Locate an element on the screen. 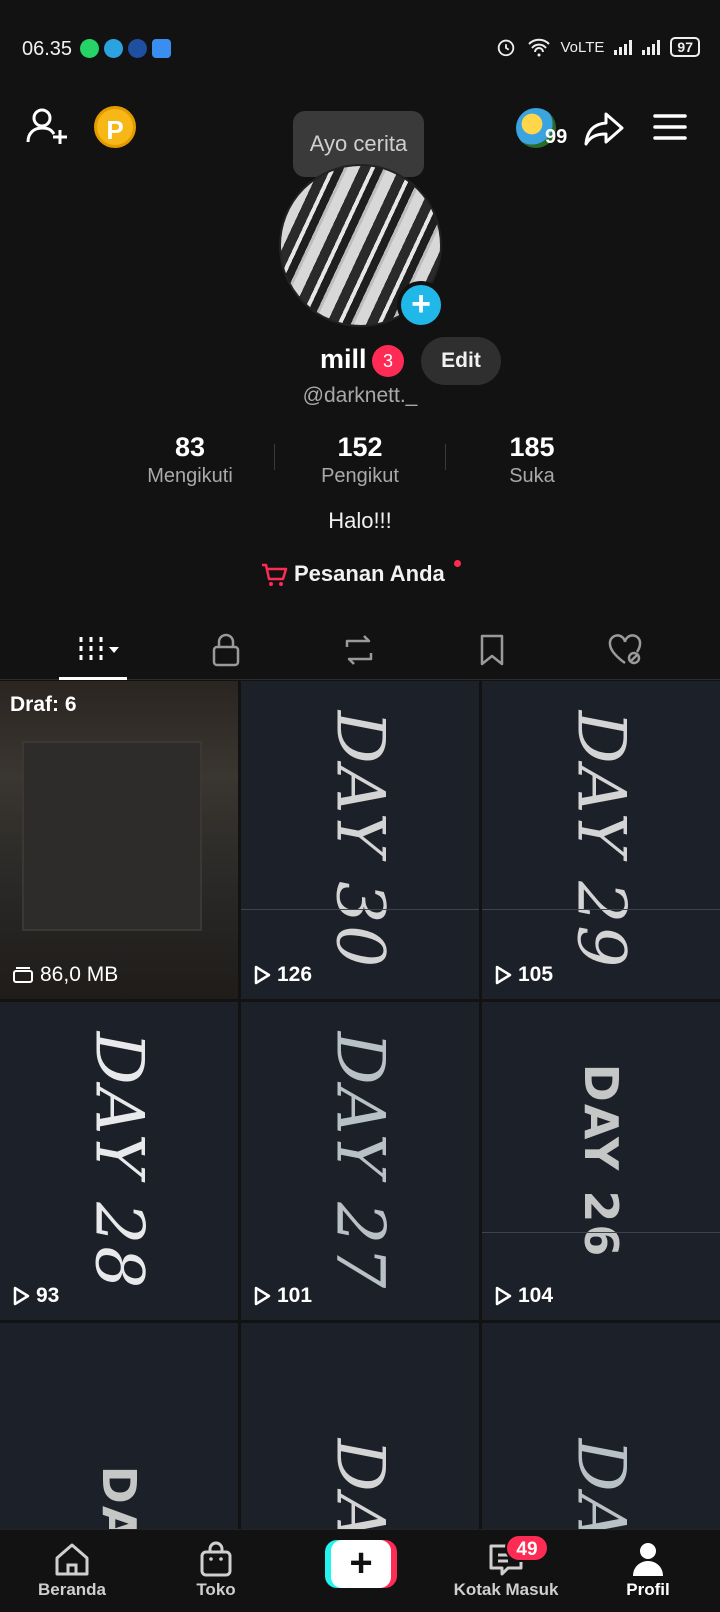 The height and width of the screenshot is (1612, 720). stat-following: 83 Mengikuti is located at coordinates (190, 460).